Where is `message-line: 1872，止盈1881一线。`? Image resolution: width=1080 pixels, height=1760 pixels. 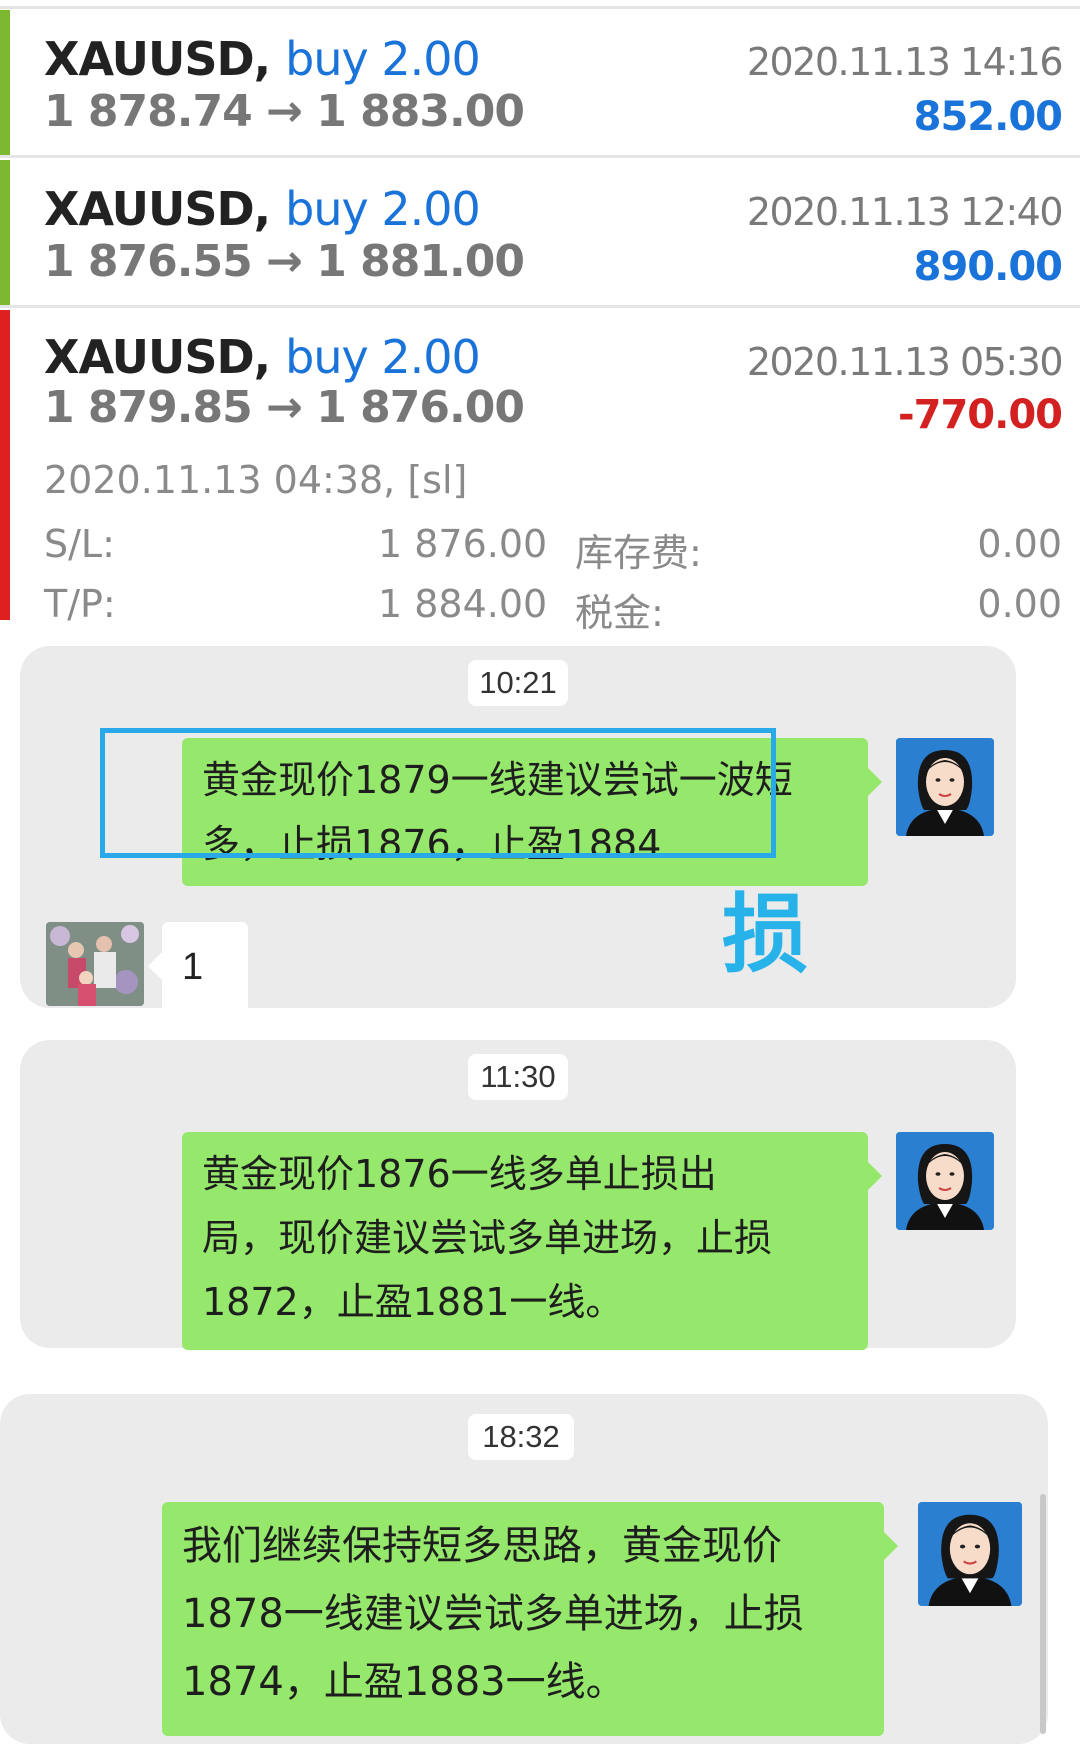
message-line: 1872，止盈1881一线。 is located at coordinates (413, 1302).